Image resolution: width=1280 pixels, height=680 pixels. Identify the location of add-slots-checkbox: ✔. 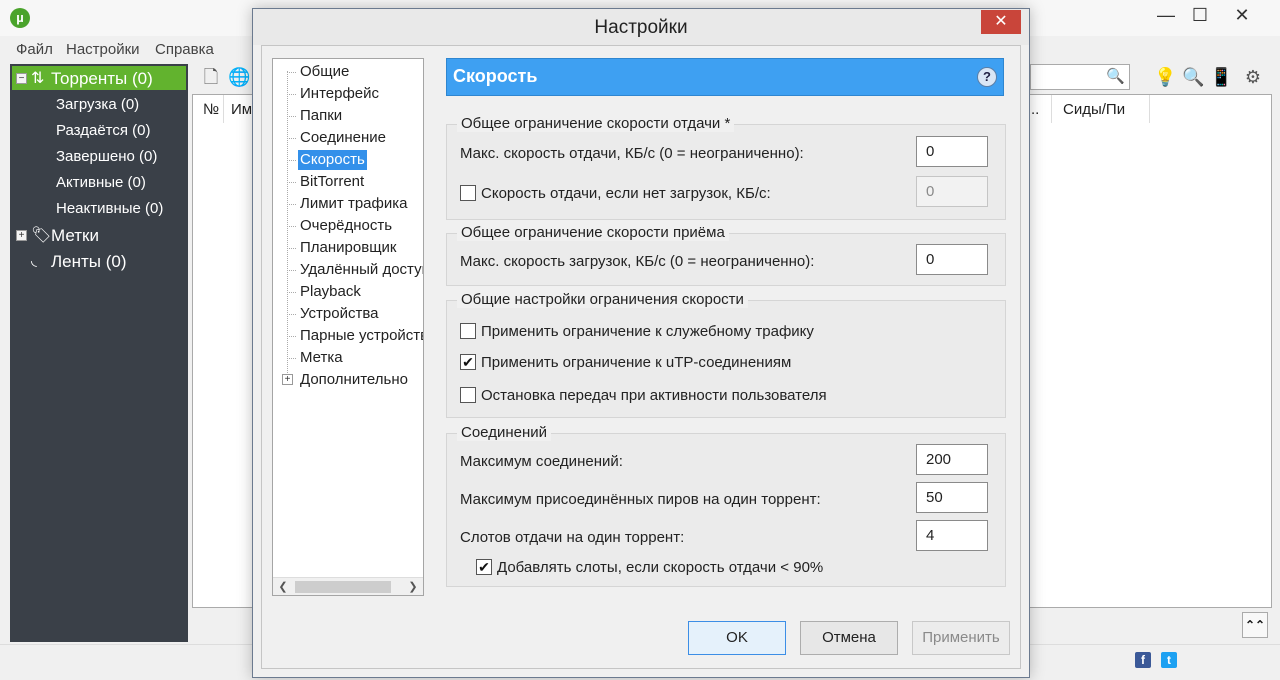
(484, 567).